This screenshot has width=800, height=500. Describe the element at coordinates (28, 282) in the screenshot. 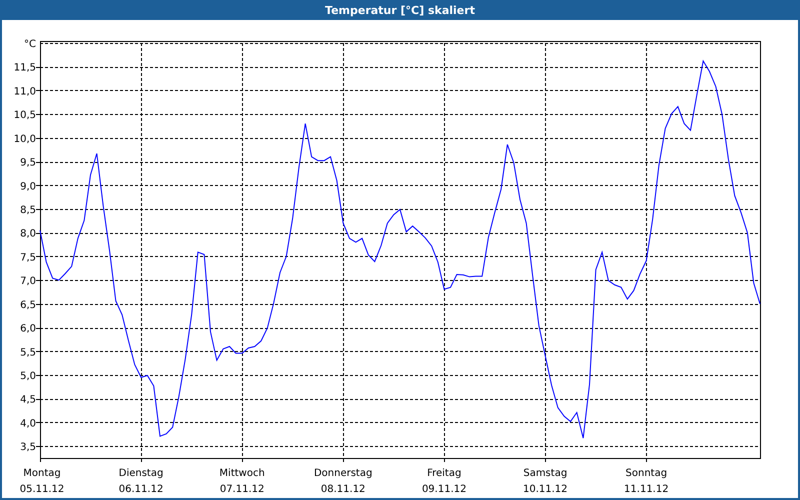

I see `y-tick-label: 7,0` at that location.